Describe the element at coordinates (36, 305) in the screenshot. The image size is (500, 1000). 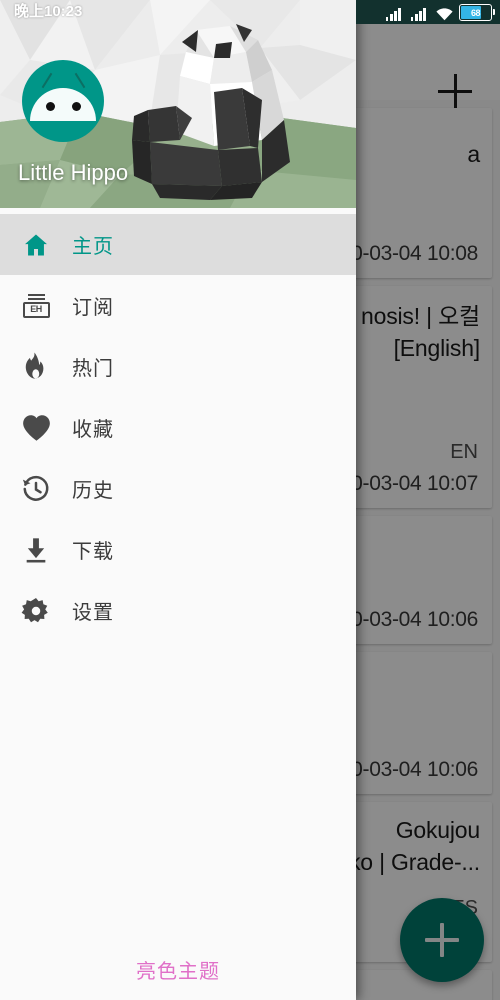
I see `eh-subscription-icon: EH` at that location.